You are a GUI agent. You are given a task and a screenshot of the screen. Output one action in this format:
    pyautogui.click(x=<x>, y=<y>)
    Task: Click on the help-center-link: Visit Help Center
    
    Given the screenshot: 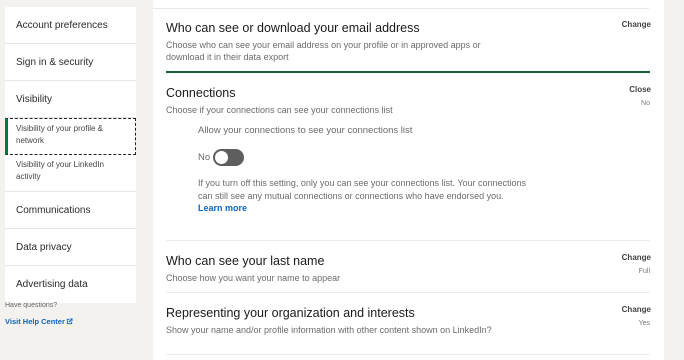 What is the action you would take?
    pyautogui.click(x=39, y=321)
    